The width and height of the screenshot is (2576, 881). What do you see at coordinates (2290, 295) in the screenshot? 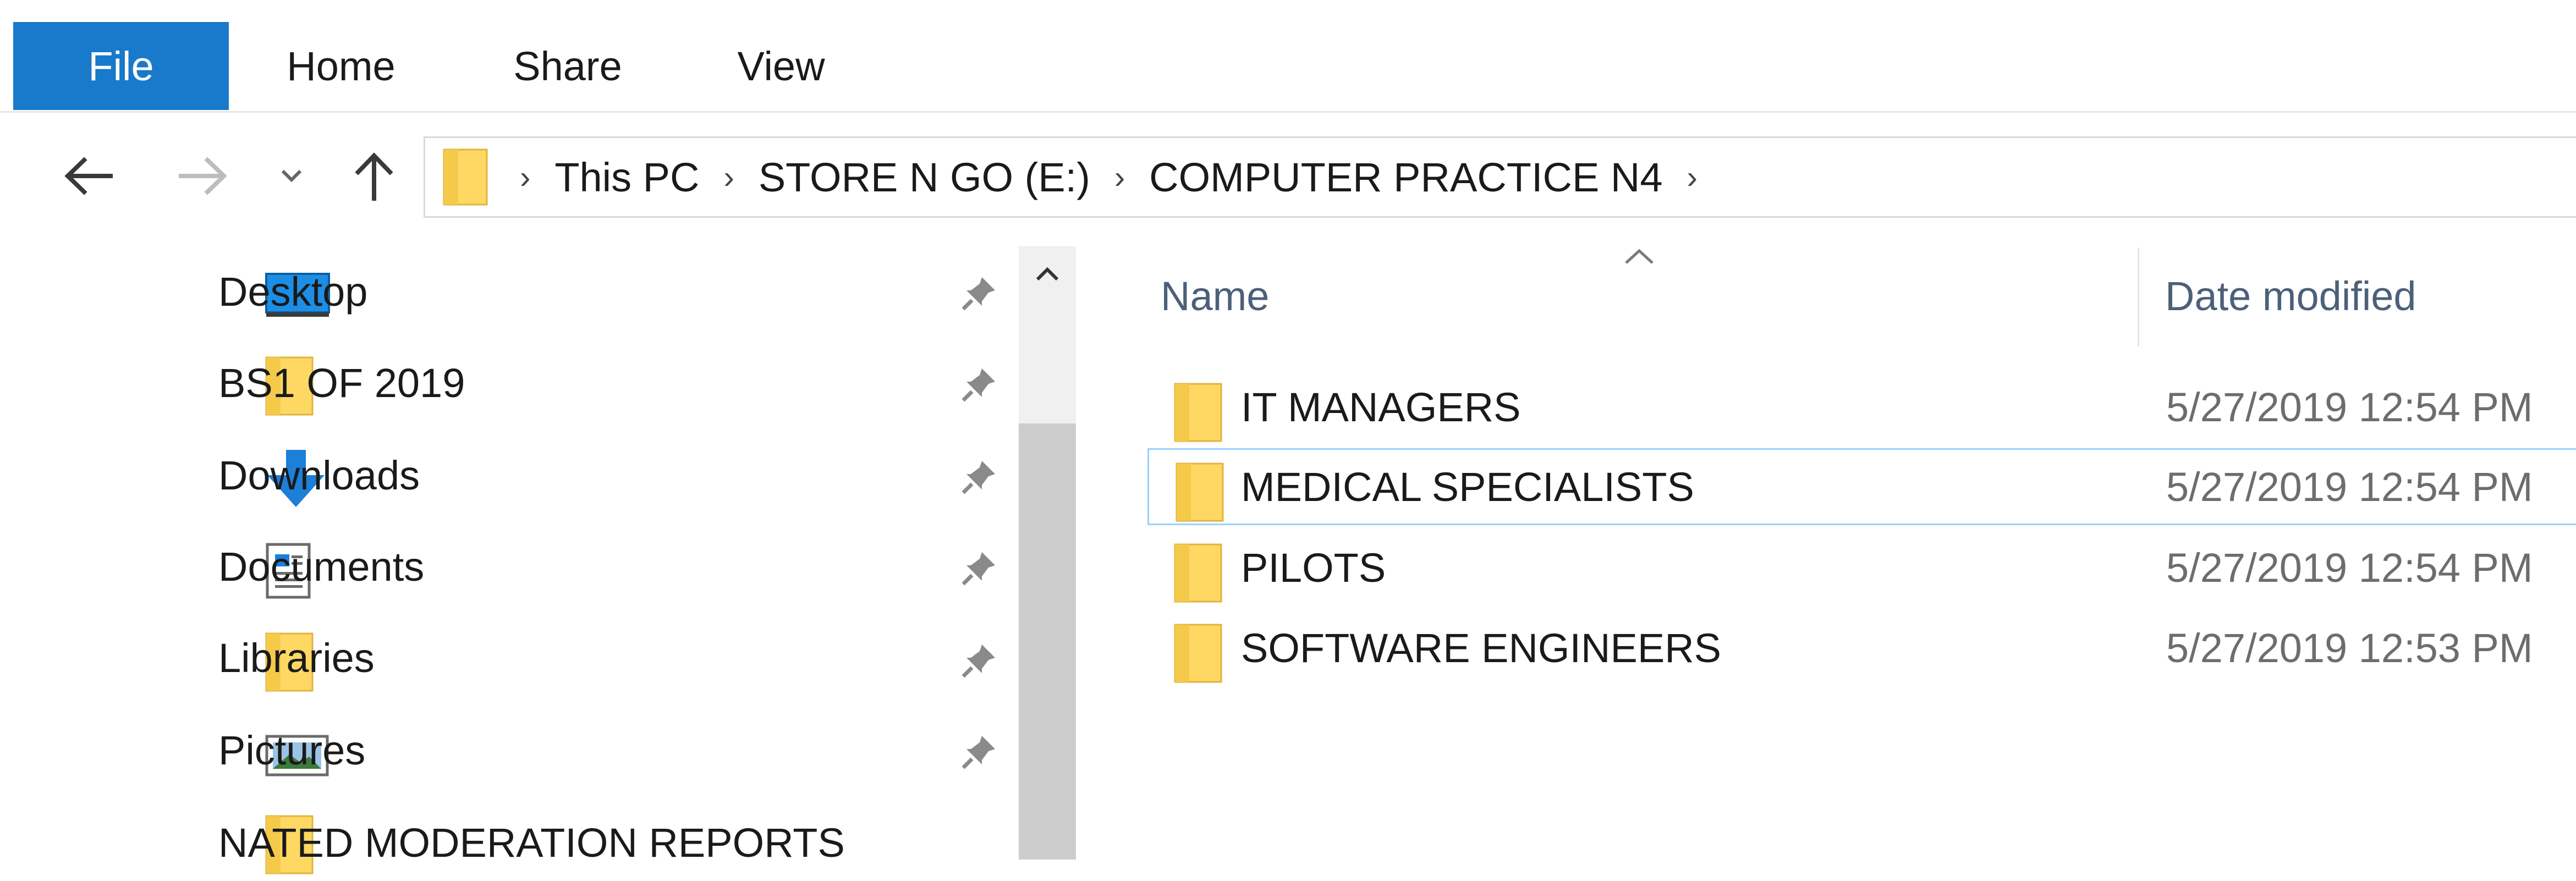
I see `column-header-date-modified: Date modified` at bounding box center [2290, 295].